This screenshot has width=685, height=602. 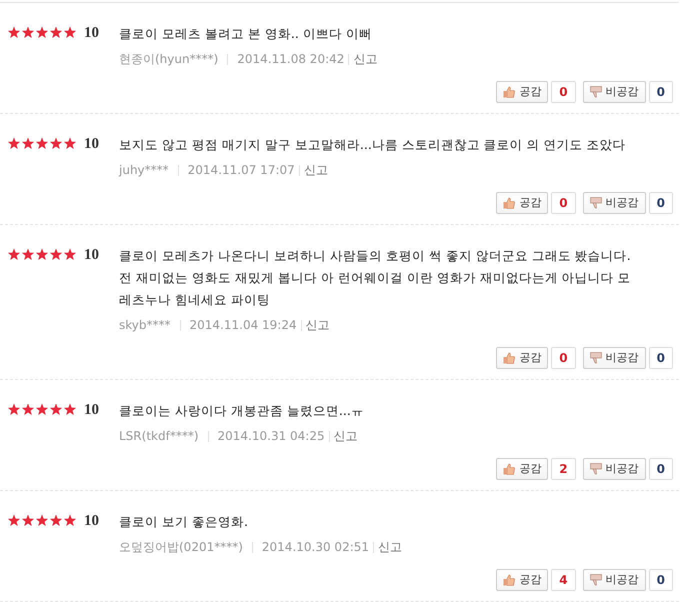 I want to click on review-date: 2014.11.04 19:24, so click(x=243, y=325).